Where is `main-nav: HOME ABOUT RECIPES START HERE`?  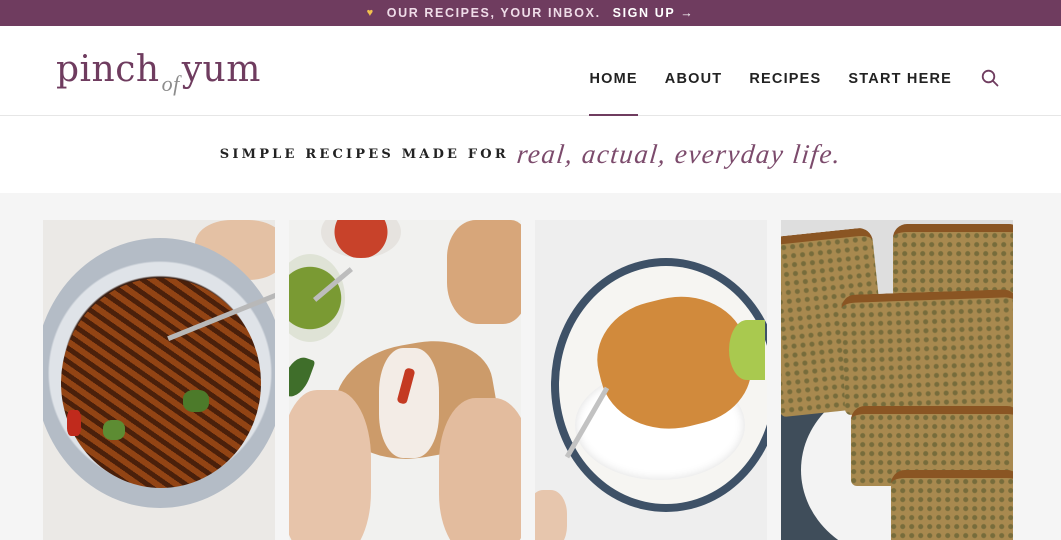
main-nav: HOME ABOUT RECIPES START HERE is located at coordinates (795, 71).